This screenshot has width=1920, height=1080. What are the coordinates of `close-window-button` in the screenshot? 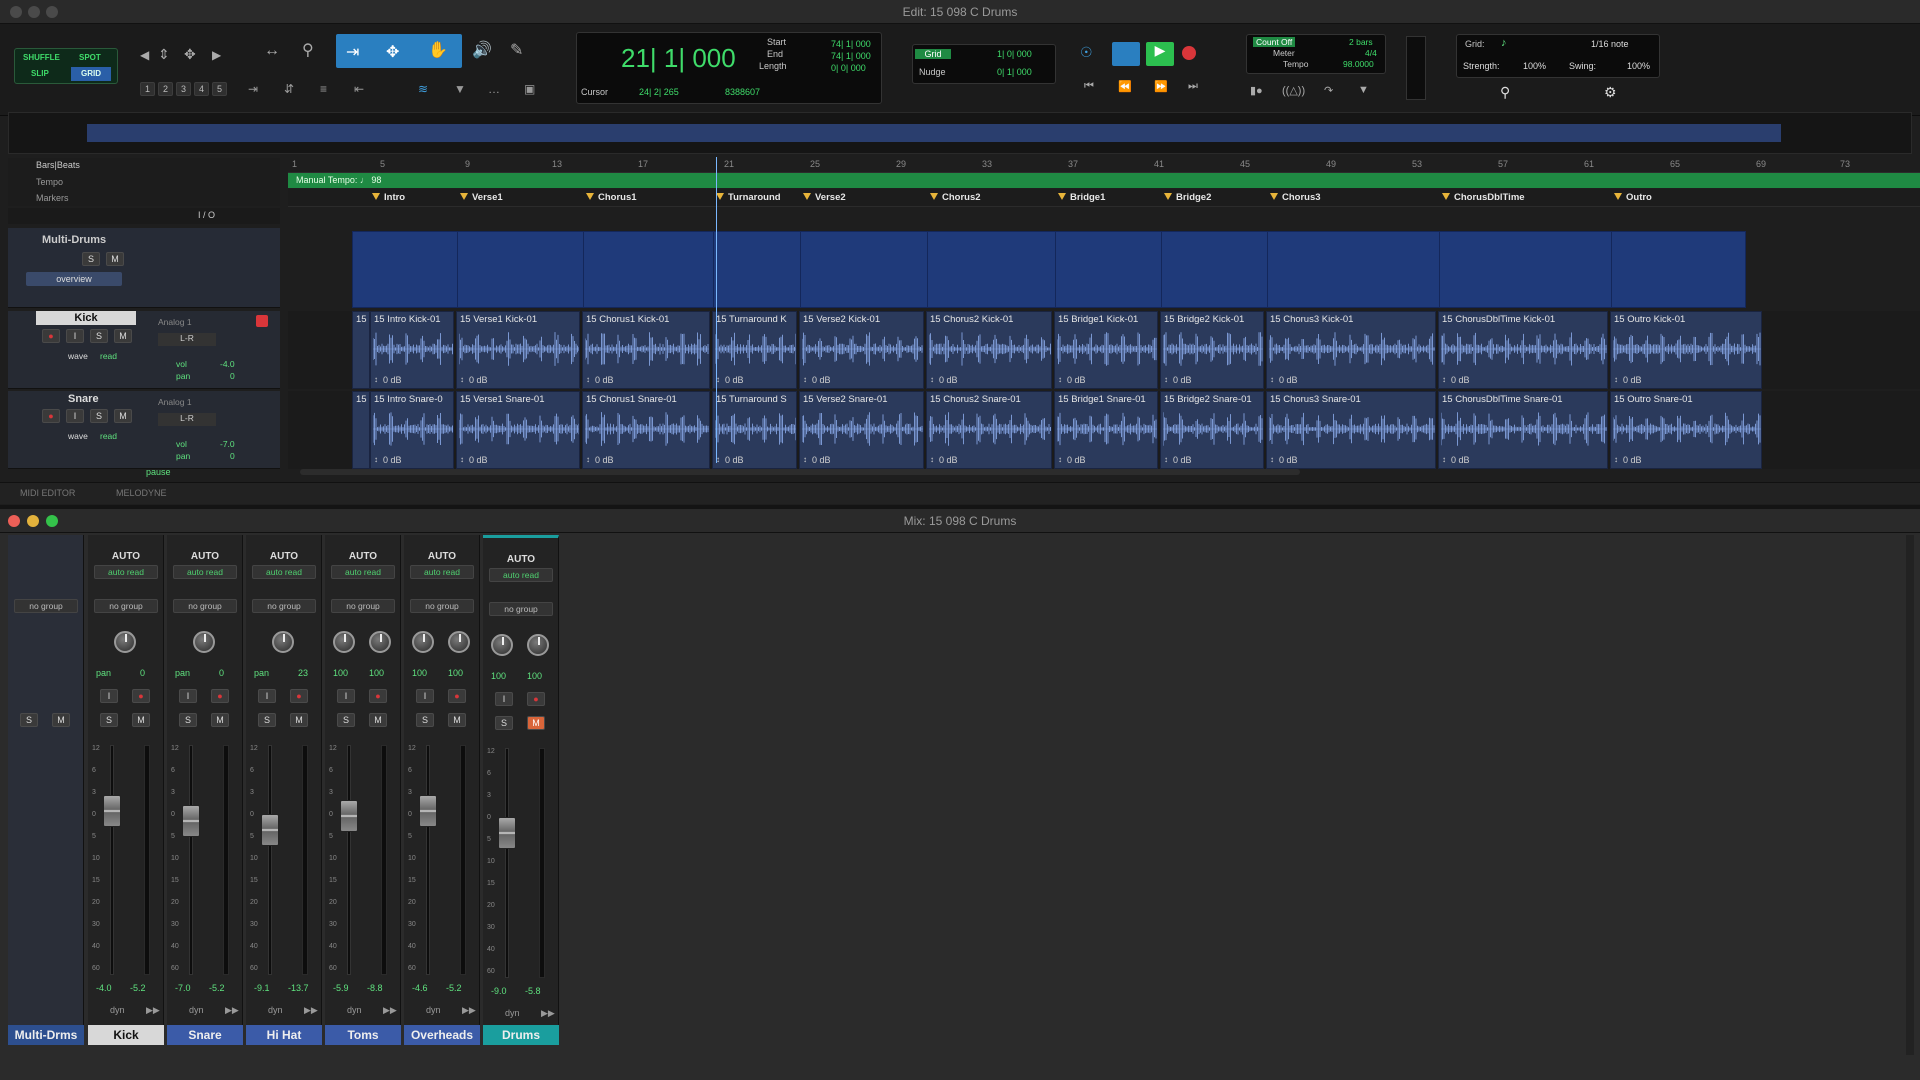 It's located at (14, 521).